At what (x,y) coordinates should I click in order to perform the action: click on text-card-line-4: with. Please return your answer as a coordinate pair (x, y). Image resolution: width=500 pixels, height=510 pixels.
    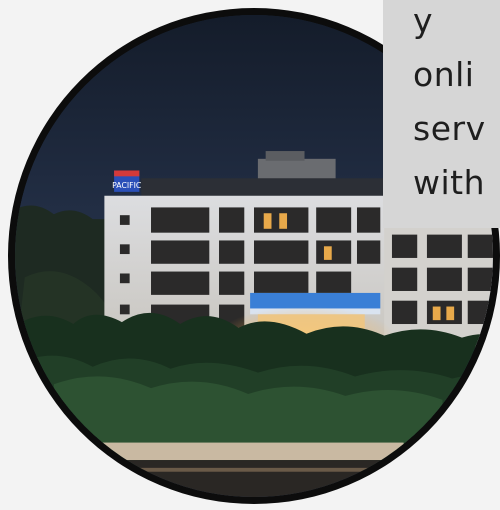
    Looking at the image, I should click on (449, 182).